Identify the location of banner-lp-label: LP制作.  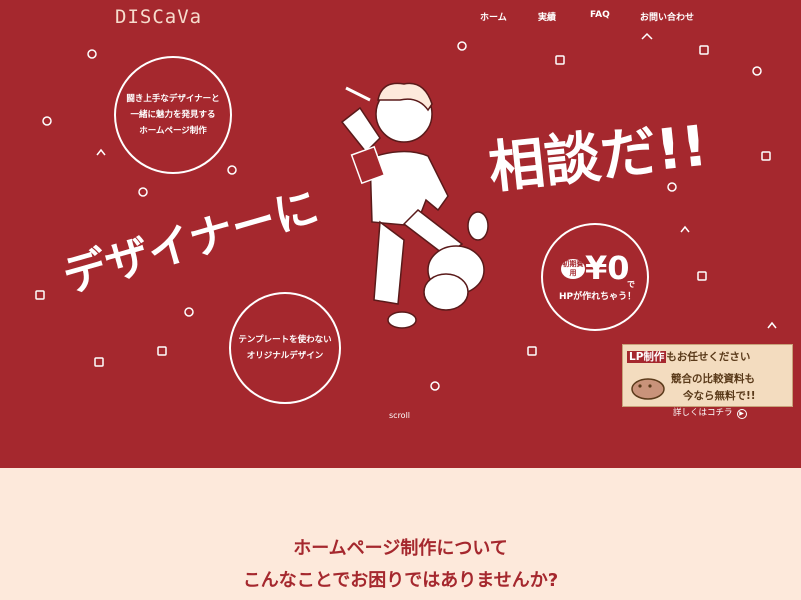
(647, 357).